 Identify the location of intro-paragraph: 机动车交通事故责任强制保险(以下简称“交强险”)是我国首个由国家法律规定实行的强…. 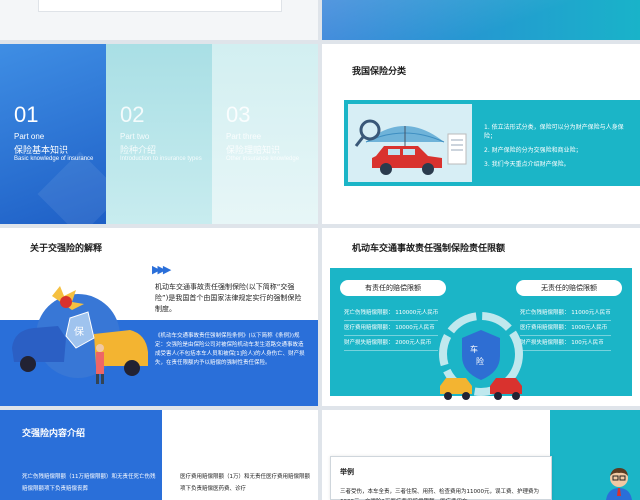
(228, 298).